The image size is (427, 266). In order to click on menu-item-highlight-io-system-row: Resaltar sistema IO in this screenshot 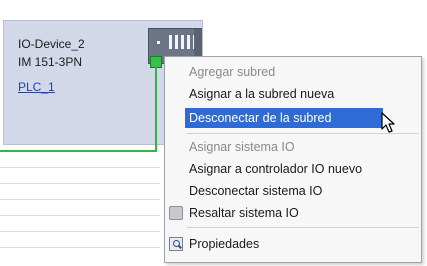, I will do `click(293, 213)`.